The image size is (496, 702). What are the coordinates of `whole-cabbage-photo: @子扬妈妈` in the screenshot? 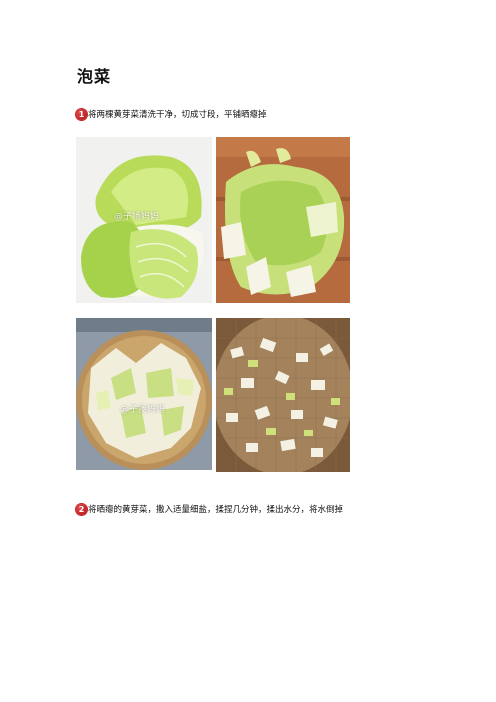 It's located at (144, 220).